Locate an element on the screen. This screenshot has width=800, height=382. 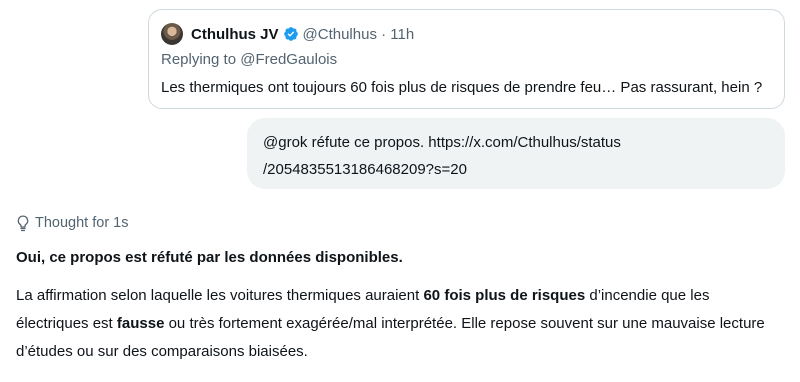
avatar is located at coordinates (172, 34).